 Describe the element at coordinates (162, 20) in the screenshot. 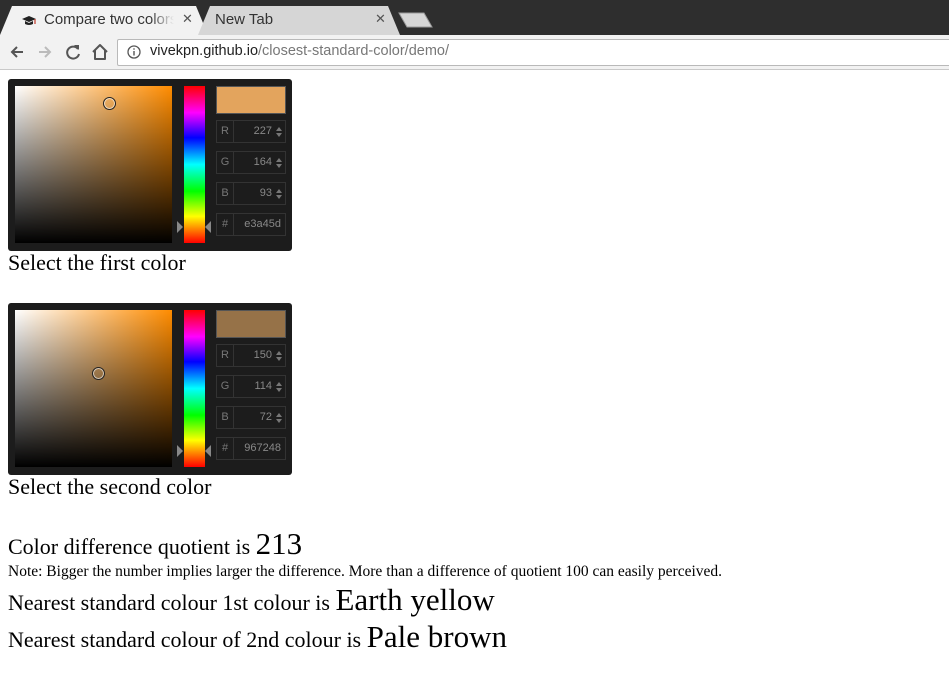

I see `tab-title-fade` at that location.